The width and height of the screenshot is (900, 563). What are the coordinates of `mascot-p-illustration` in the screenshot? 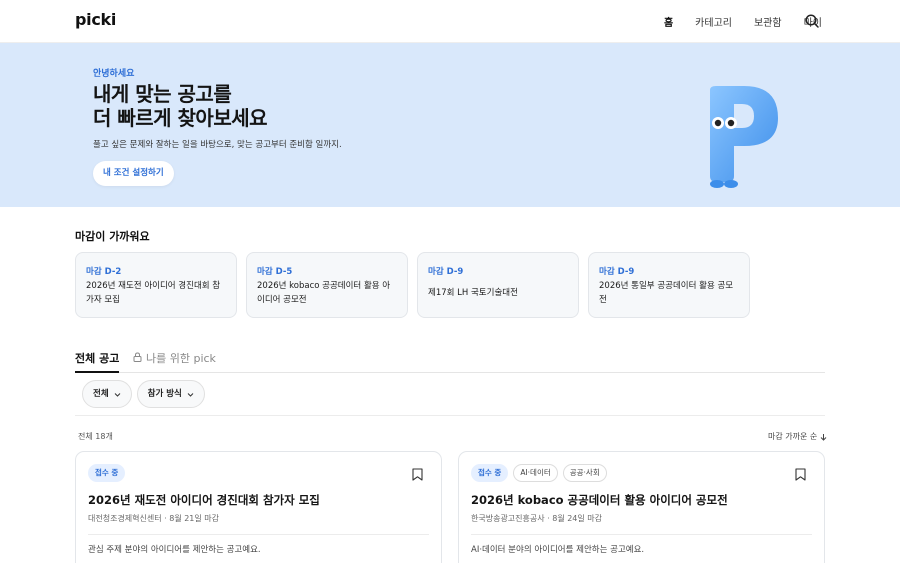 It's located at (744, 137).